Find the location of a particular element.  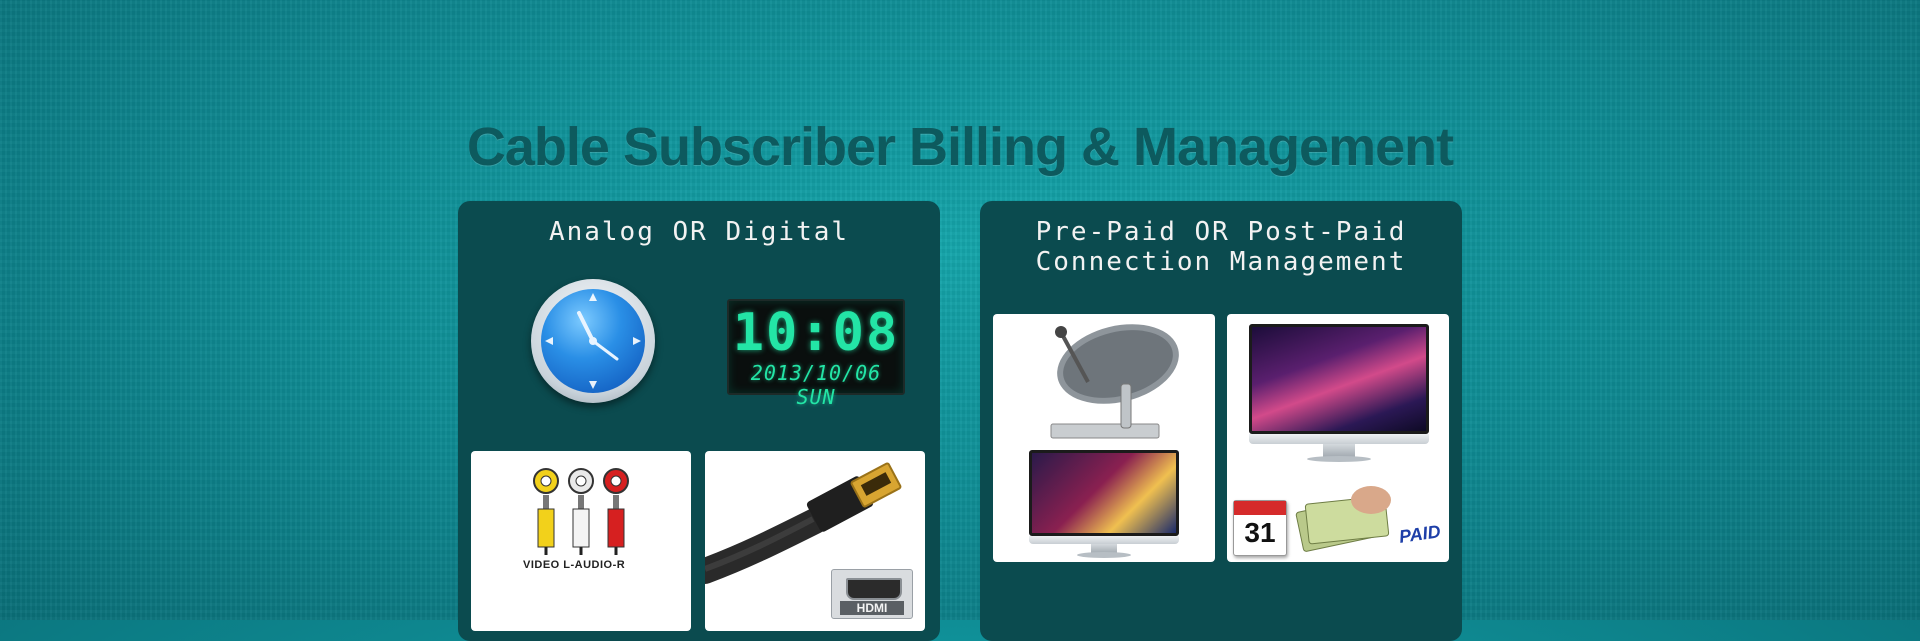

analog-clock-icon is located at coordinates (593, 341).